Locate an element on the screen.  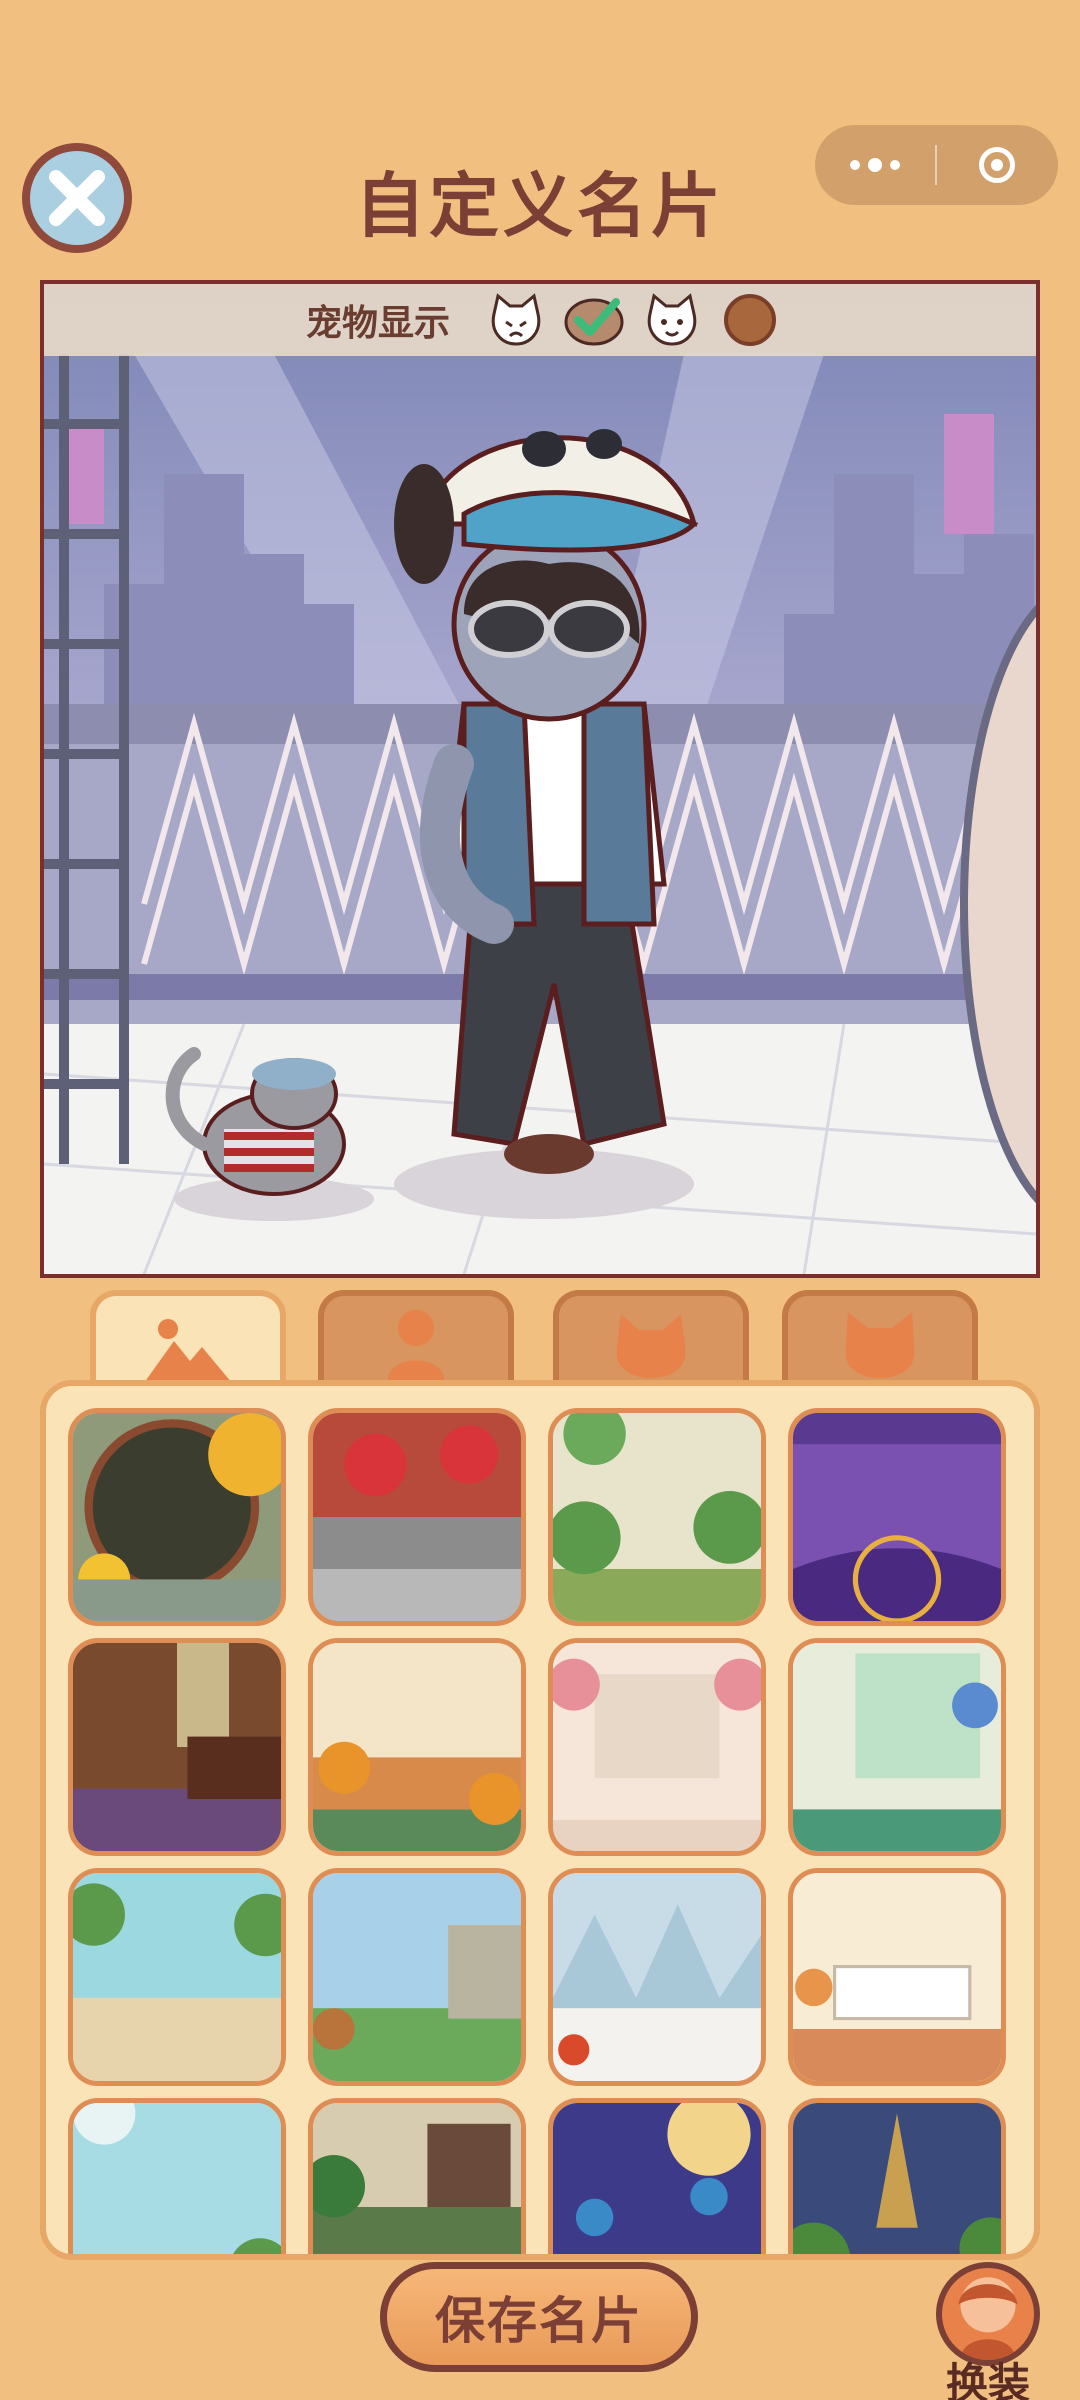
tab-character is located at coordinates (416, 1341).